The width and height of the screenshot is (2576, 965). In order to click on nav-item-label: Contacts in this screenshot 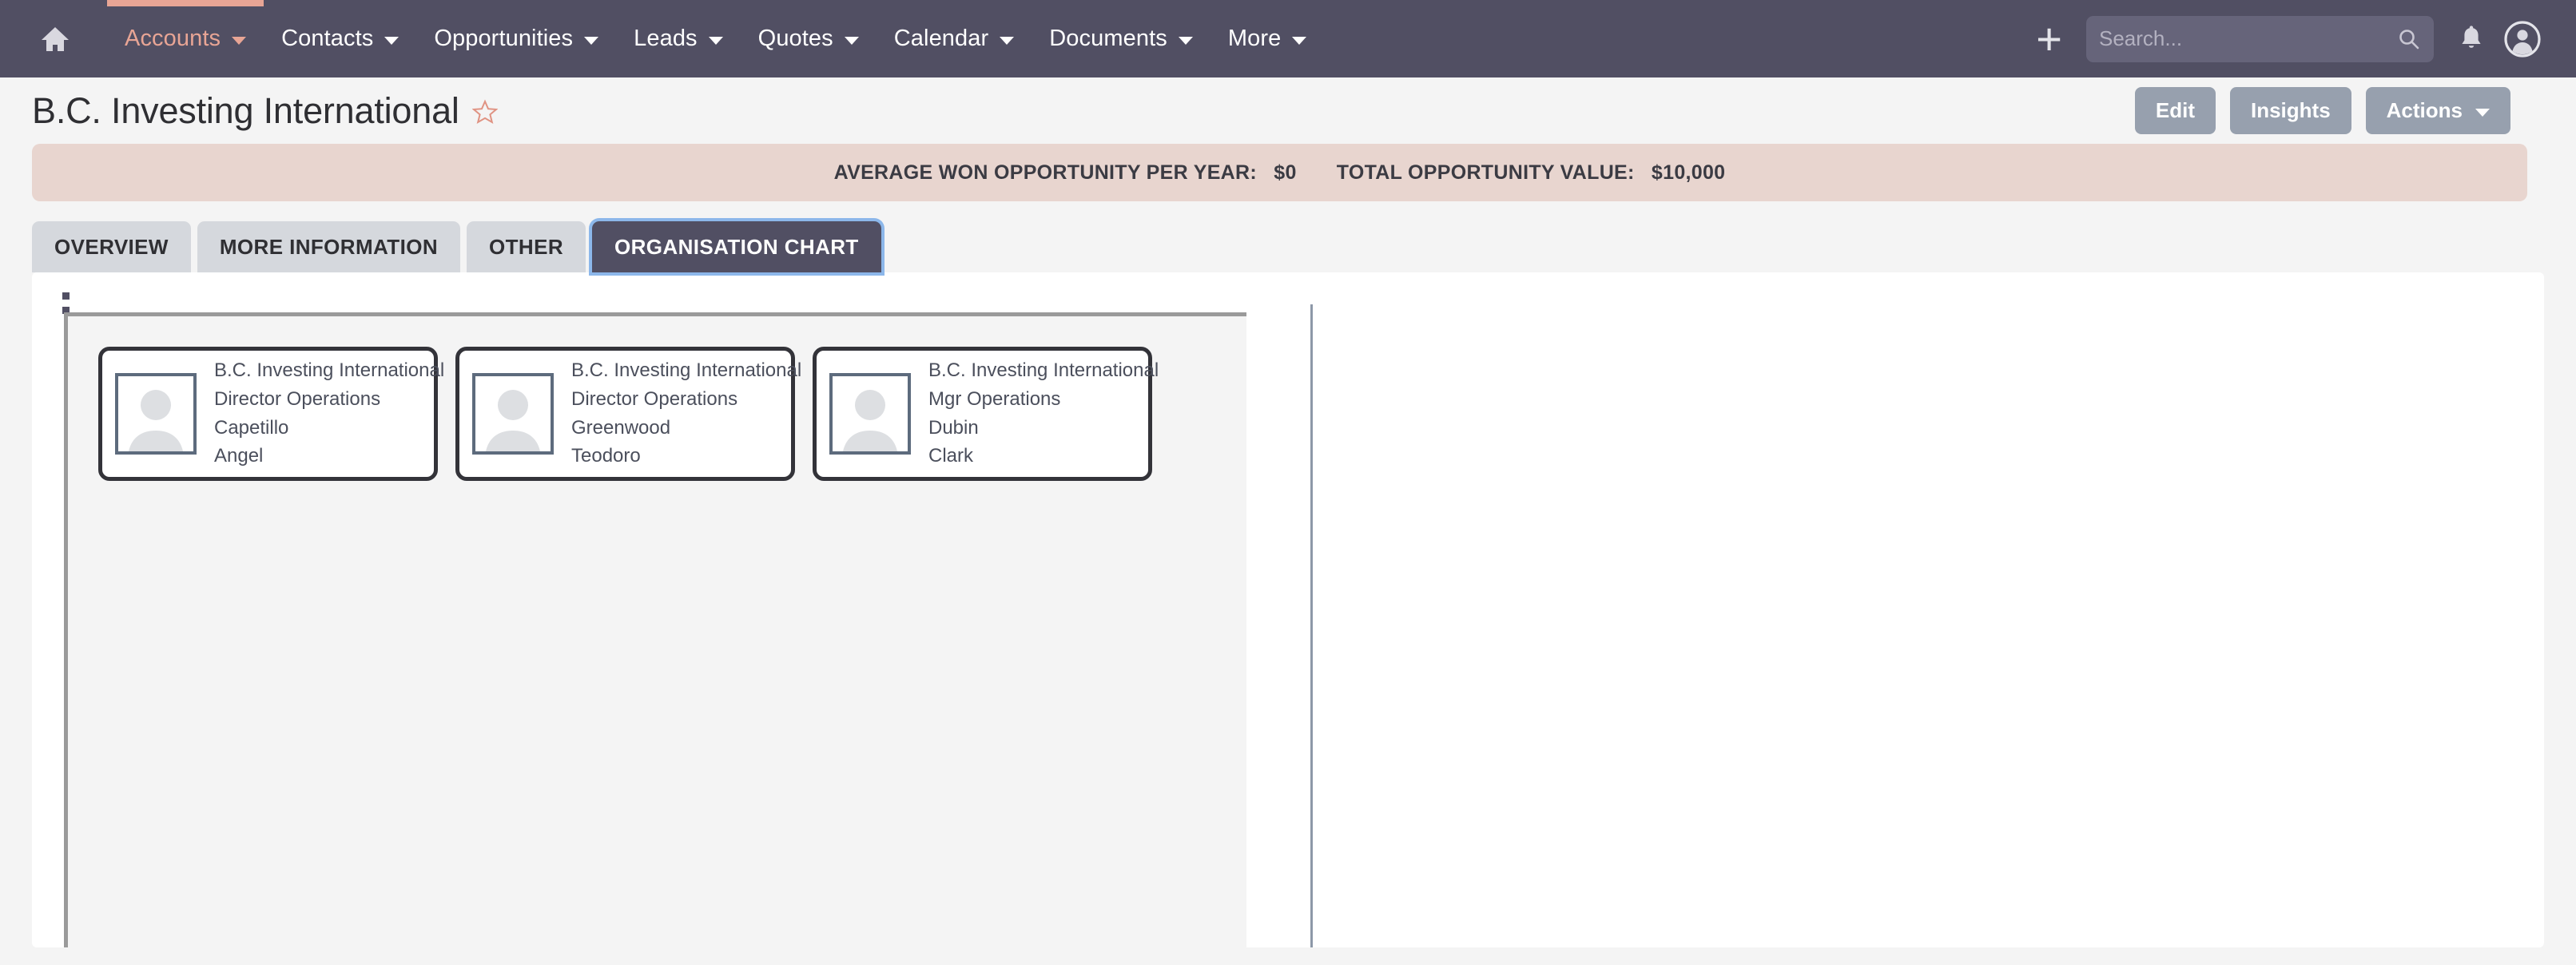, I will do `click(327, 38)`.